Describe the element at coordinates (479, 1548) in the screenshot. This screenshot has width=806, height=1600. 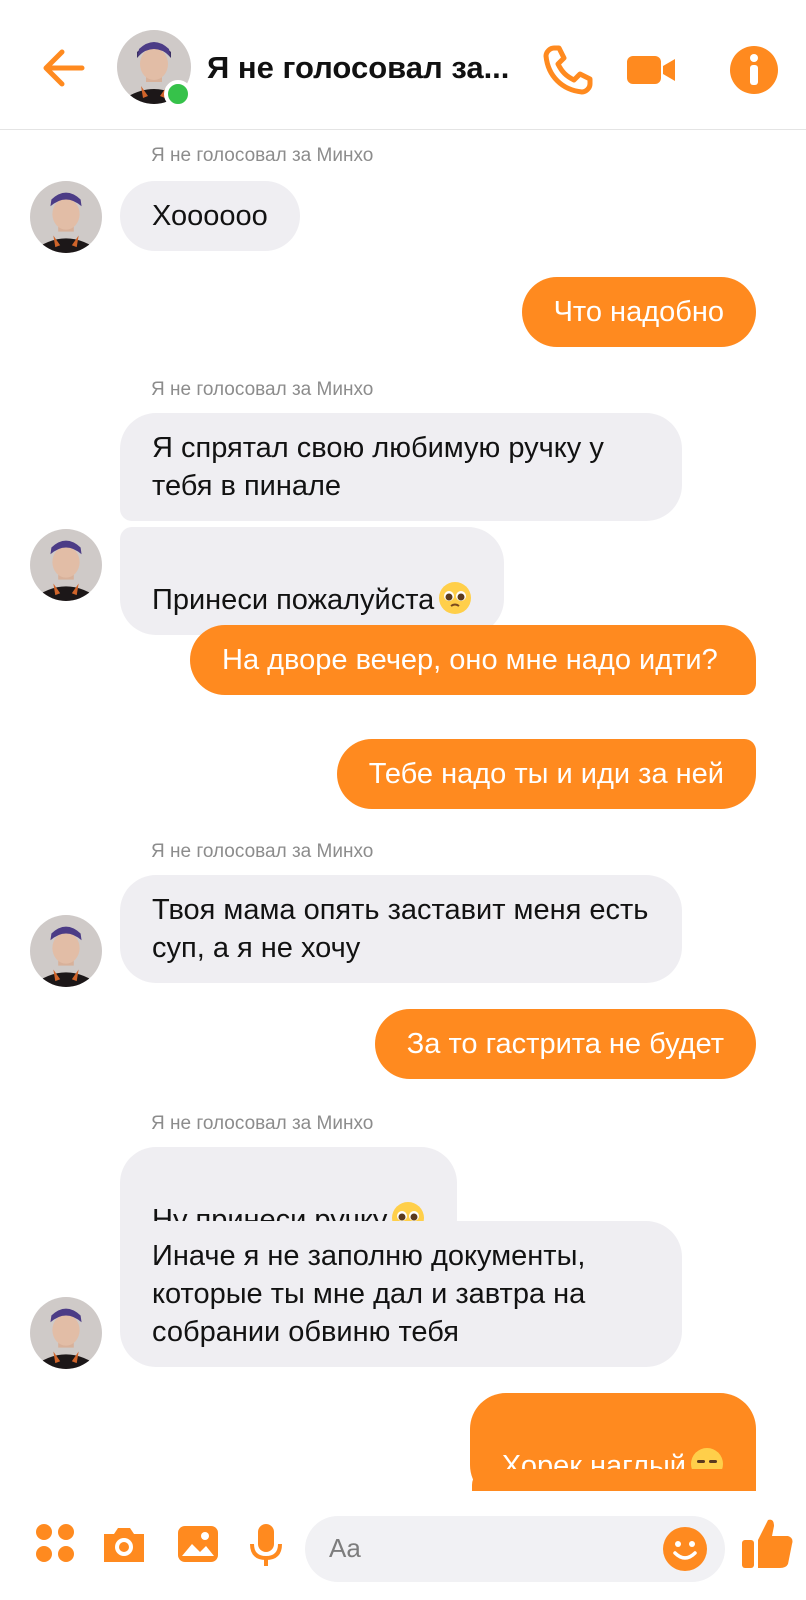
I see `message-input` at that location.